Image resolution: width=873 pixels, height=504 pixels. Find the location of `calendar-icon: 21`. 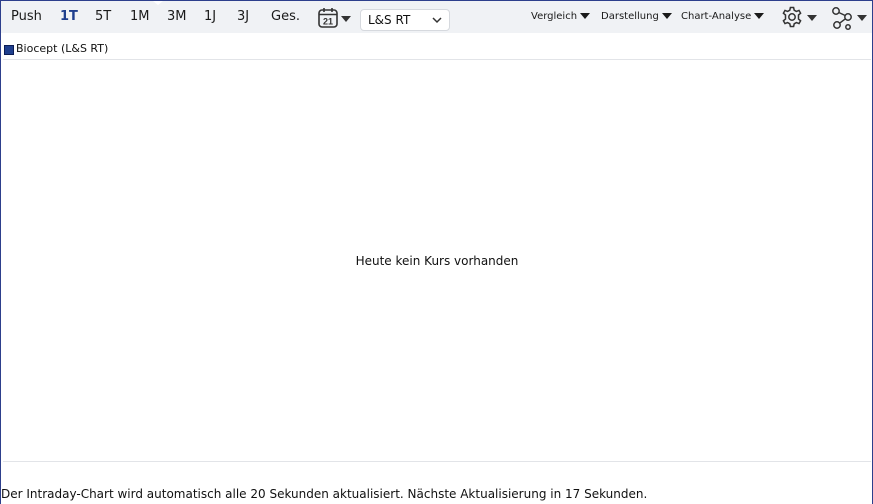

calendar-icon: 21 is located at coordinates (334, 18).